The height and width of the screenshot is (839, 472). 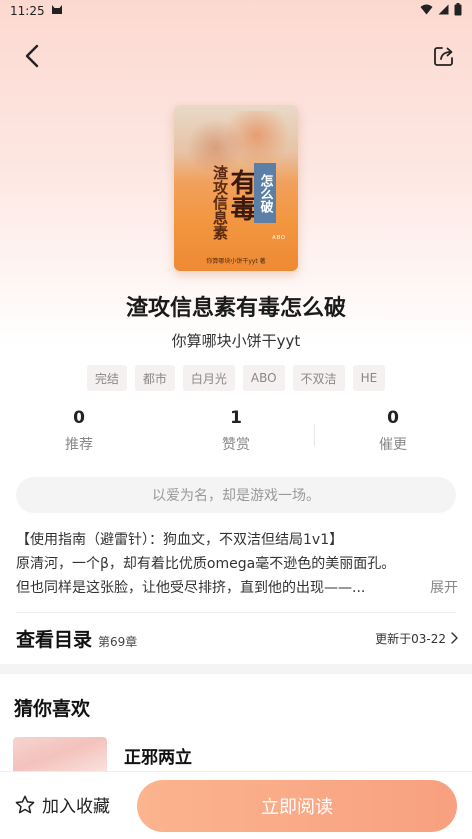 I want to click on intro-line: 原清河，一个β，却有着比优质omega毫不逊色的美丽面孔。, so click(x=206, y=564).